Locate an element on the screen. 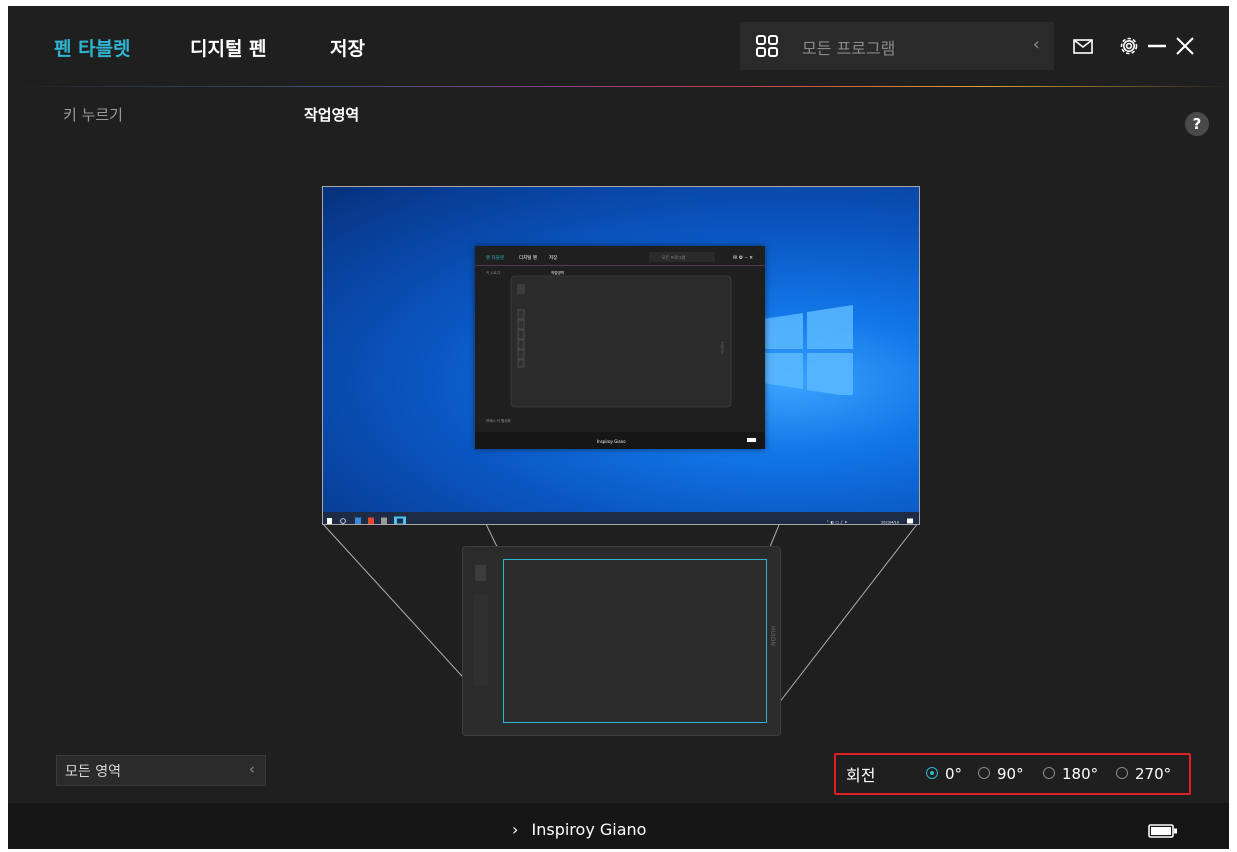 This screenshot has height=852, width=1237. mail-icon is located at coordinates (1083, 46).